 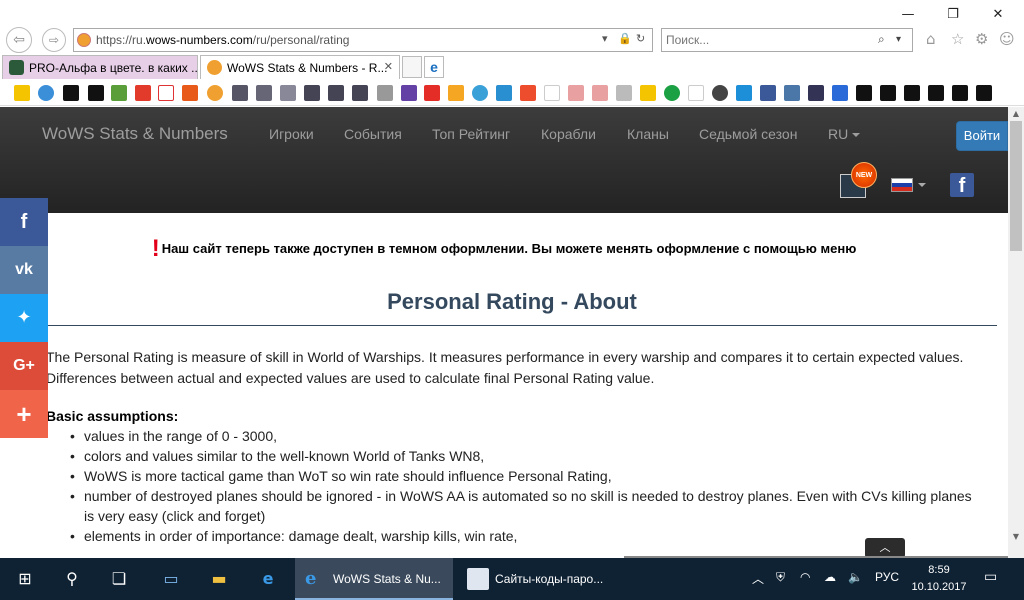 I want to click on input-language: РУС, so click(x=887, y=577).